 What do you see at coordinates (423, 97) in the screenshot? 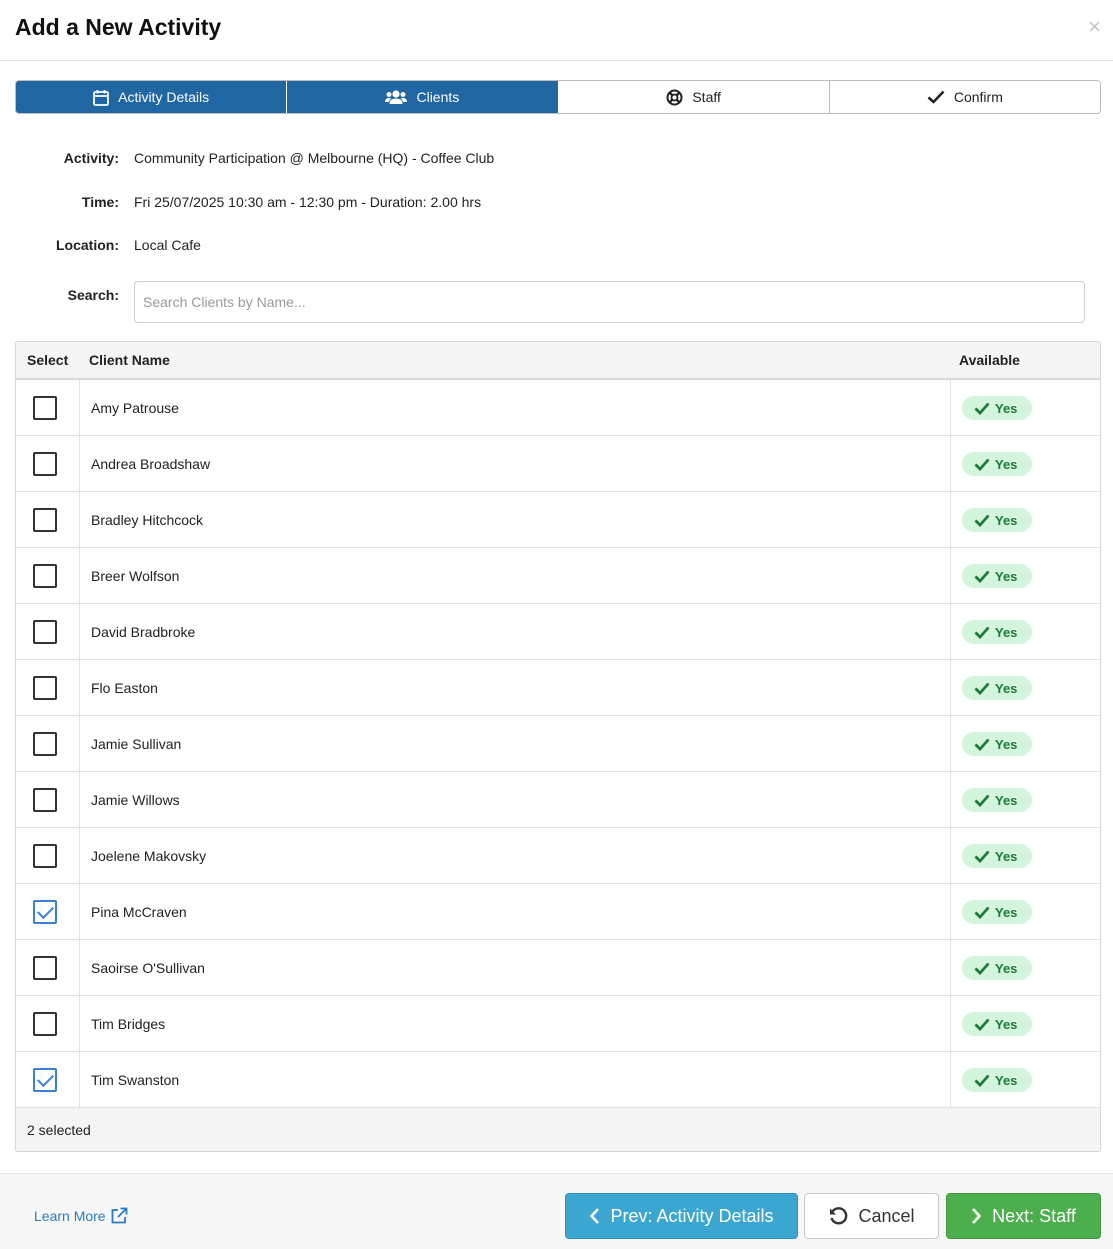
I see `step-clients: Clients` at bounding box center [423, 97].